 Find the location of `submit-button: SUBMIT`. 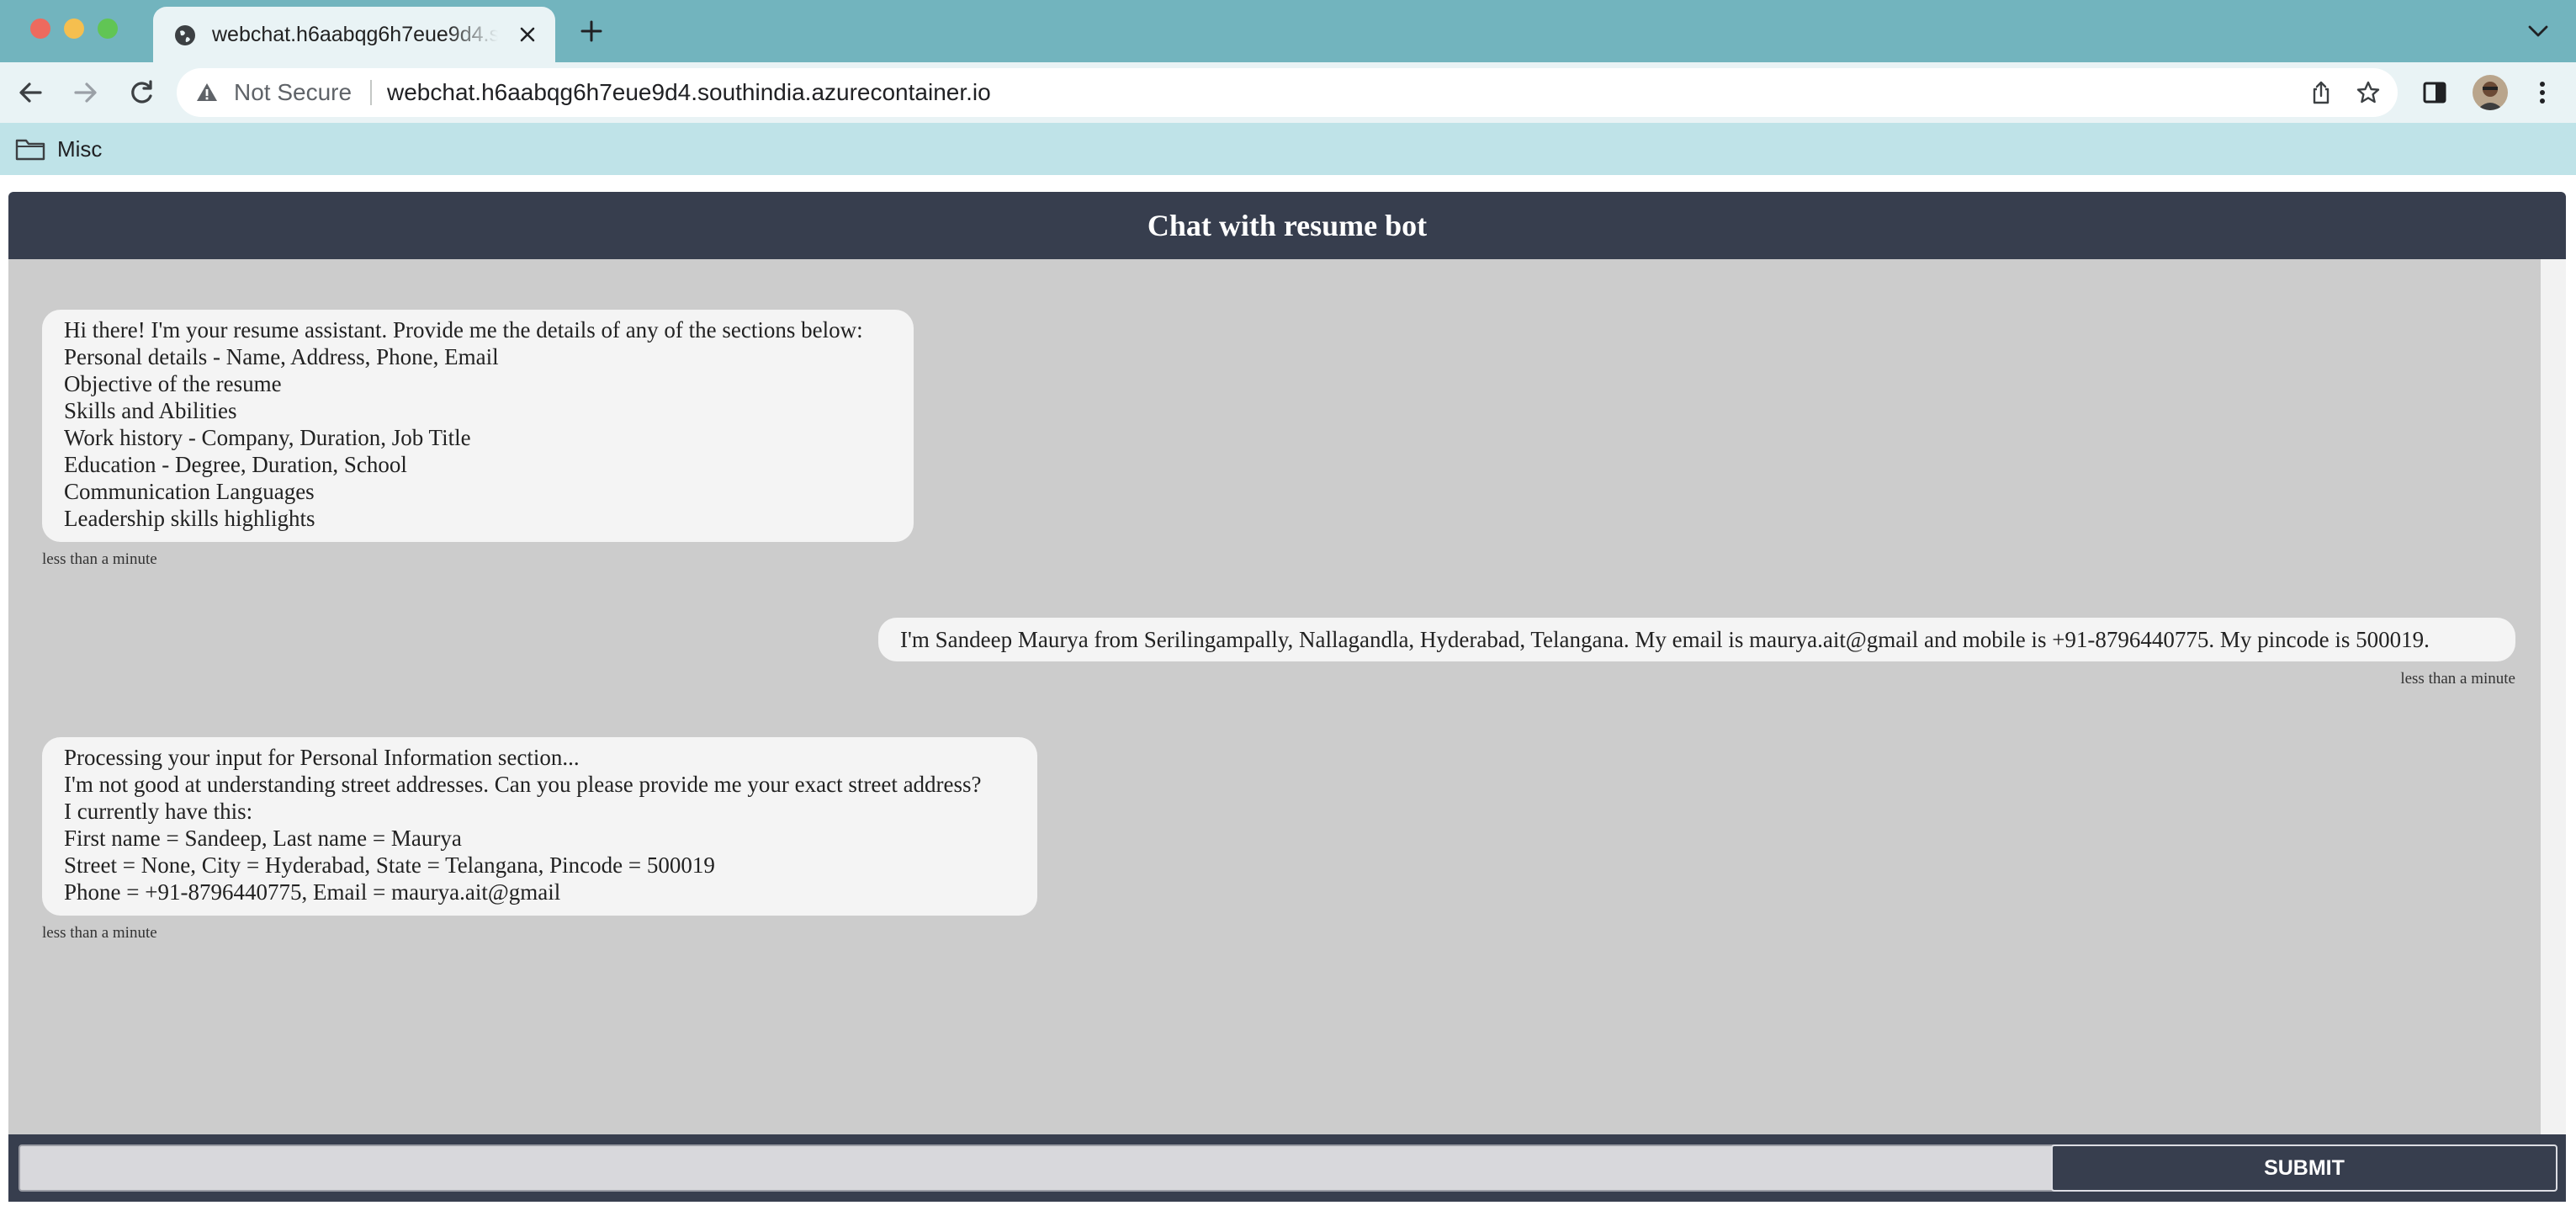

submit-button: SUBMIT is located at coordinates (2304, 1168).